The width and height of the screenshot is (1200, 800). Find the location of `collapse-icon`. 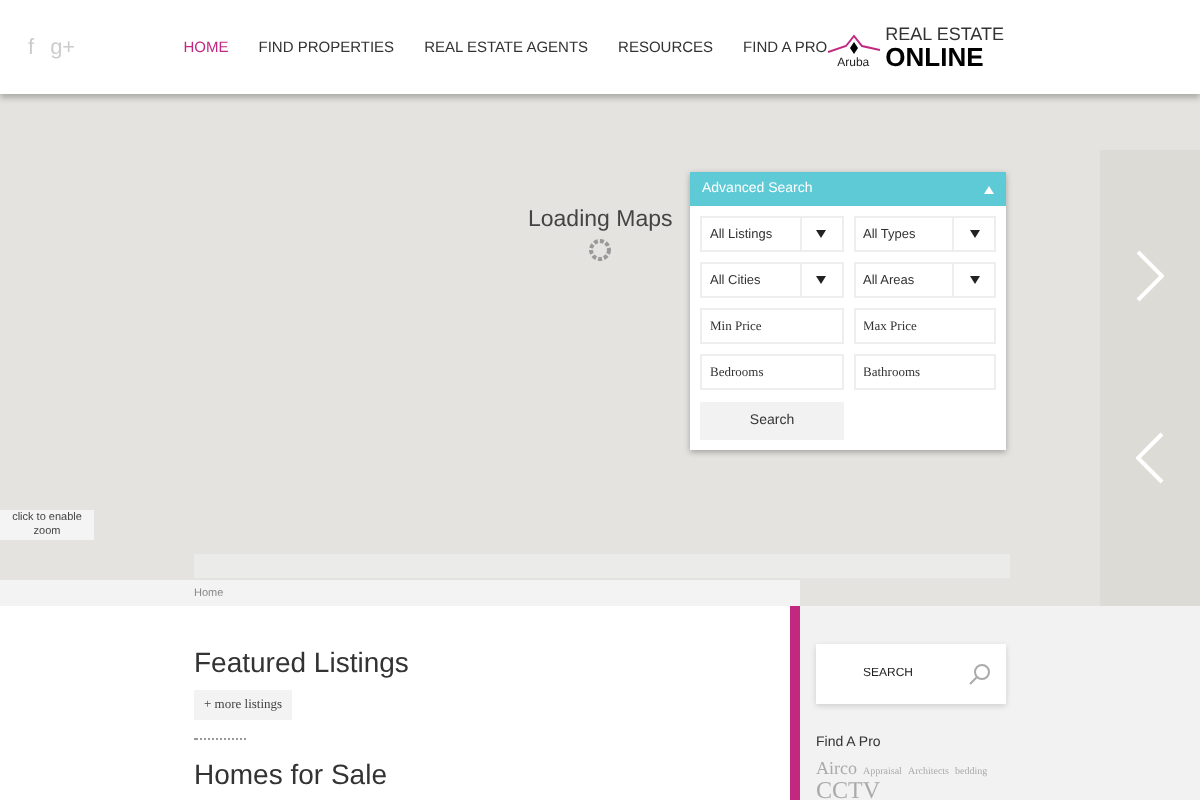

collapse-icon is located at coordinates (989, 189).